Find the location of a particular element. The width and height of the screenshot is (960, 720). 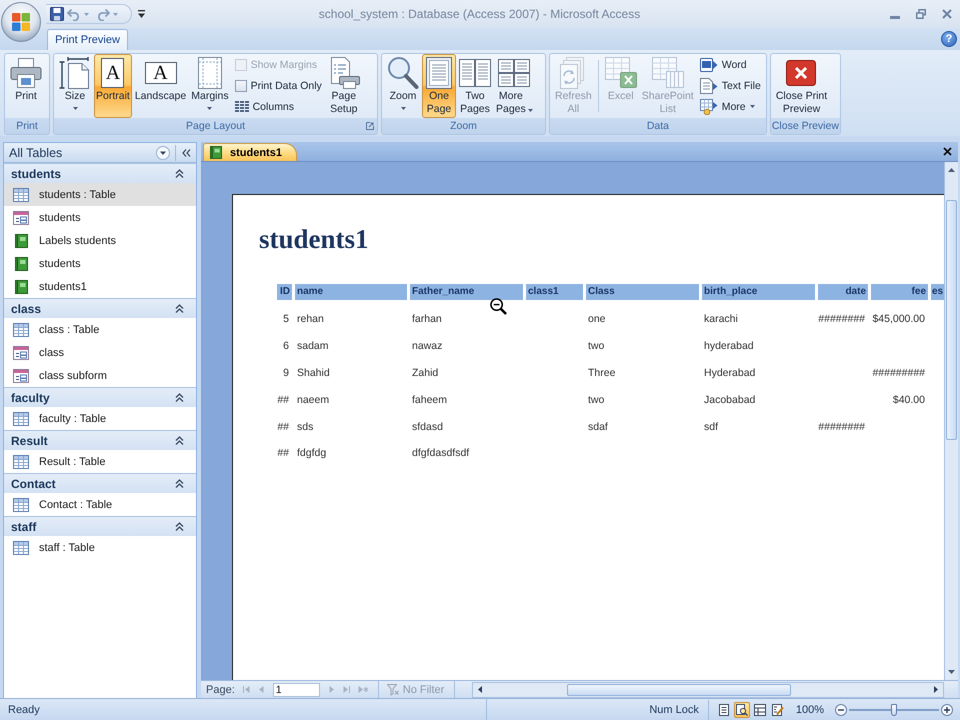

columns-button: Columns is located at coordinates (278, 106).